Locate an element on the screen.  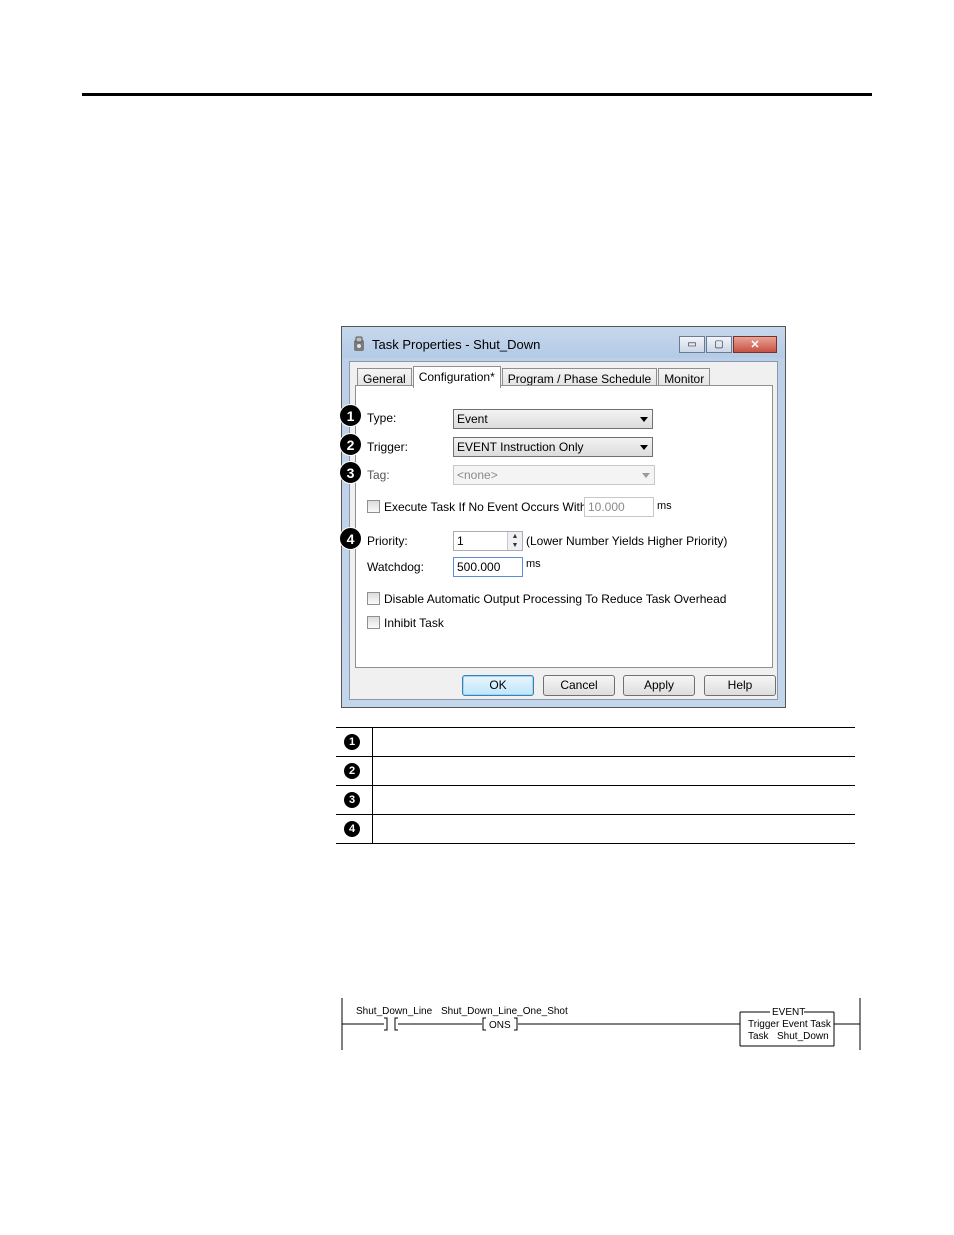
legend-row: 1 is located at coordinates (595, 741).